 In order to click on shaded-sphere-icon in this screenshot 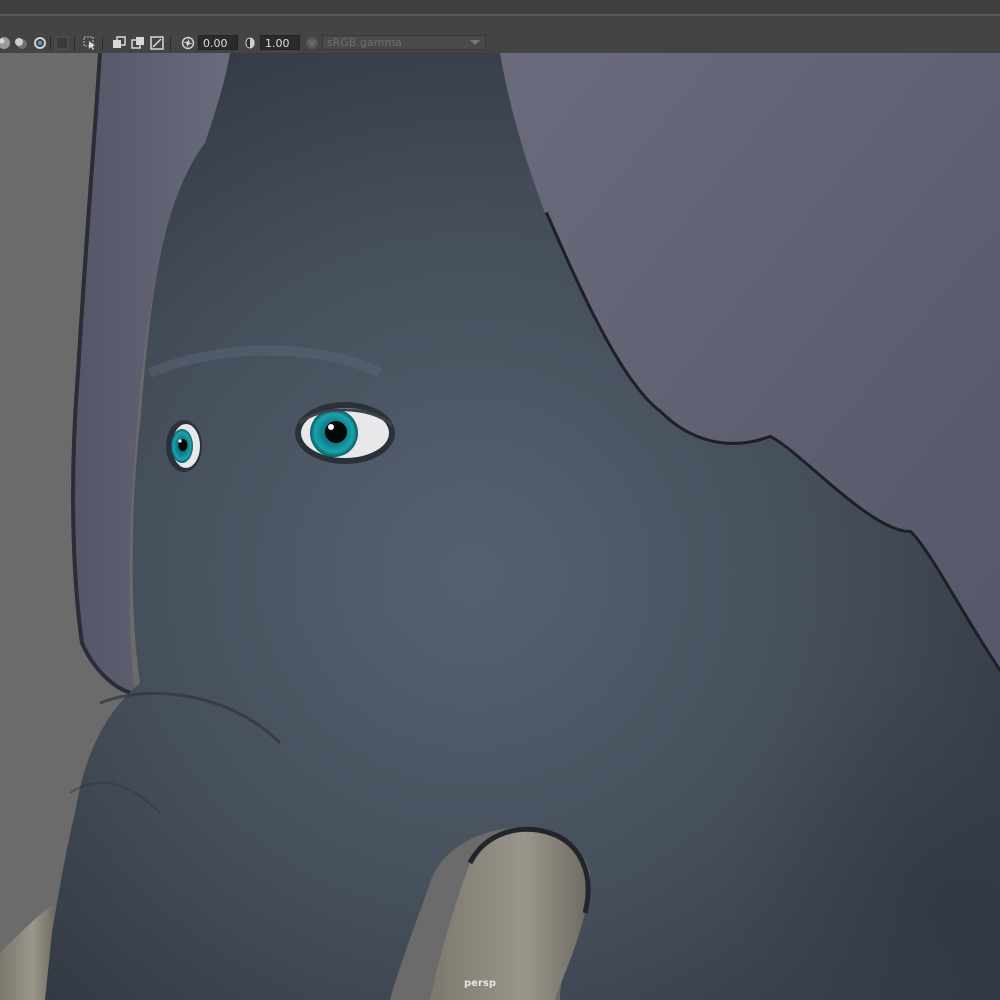, I will do `click(6, 43)`.